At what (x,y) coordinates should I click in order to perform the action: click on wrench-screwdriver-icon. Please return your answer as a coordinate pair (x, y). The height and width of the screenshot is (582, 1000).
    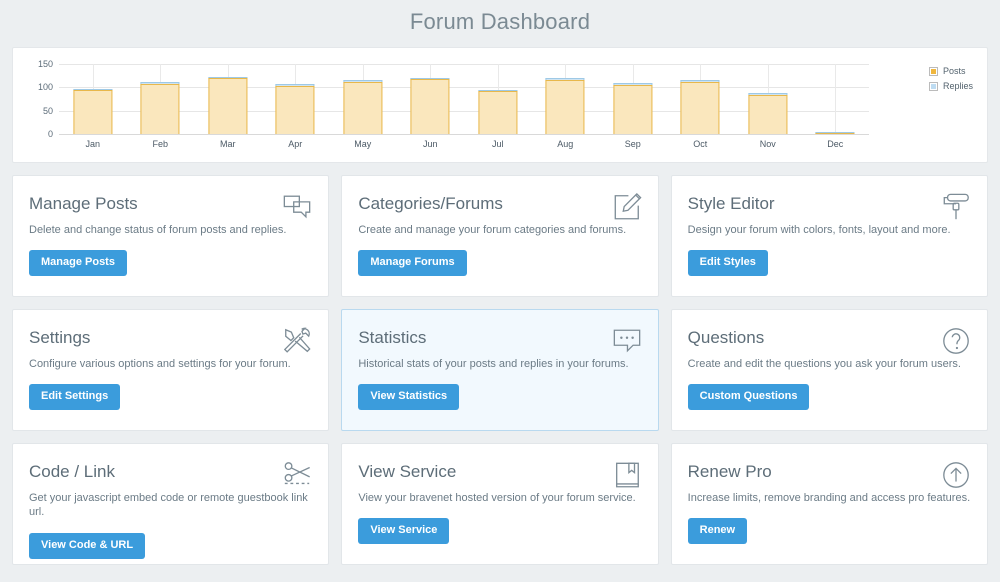
    Looking at the image, I should click on (297, 341).